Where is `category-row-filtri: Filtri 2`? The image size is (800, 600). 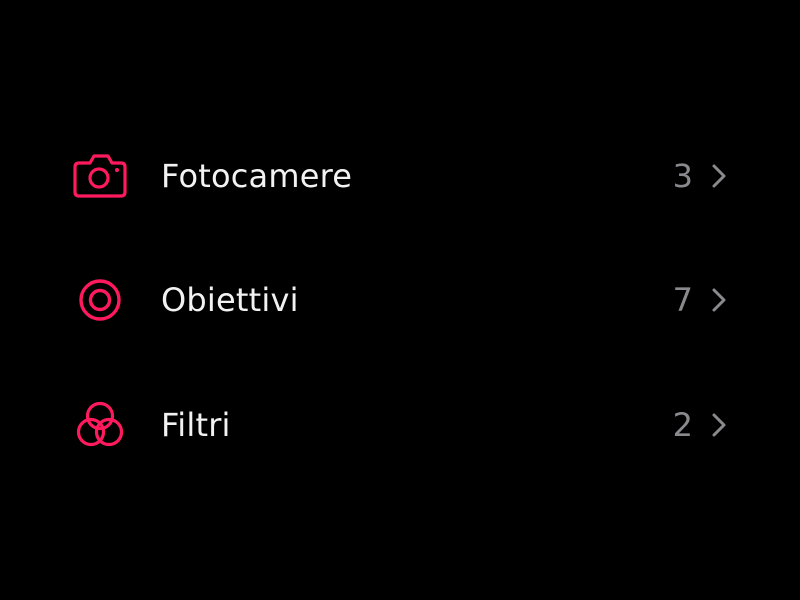
category-row-filtri: Filtri 2 is located at coordinates (402, 425).